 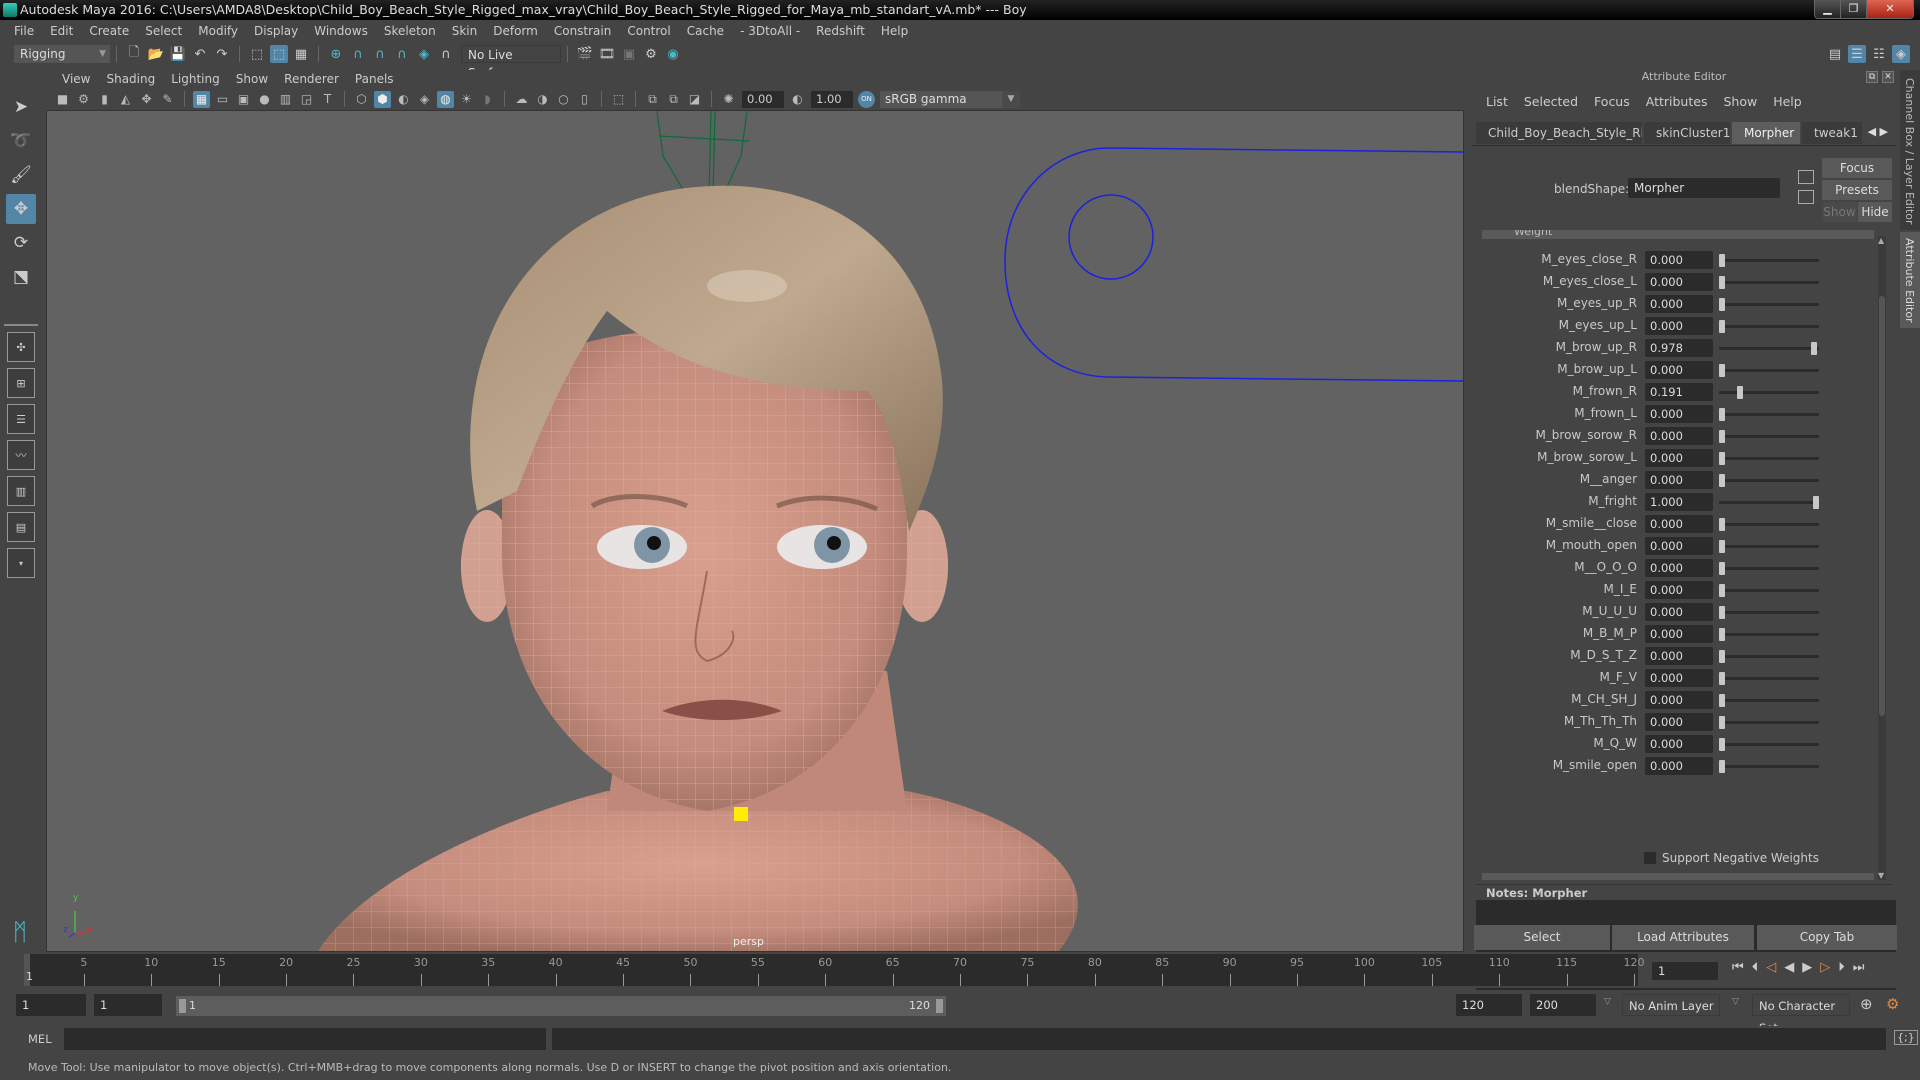 I want to click on ae-menu-focus: Focus, so click(x=1612, y=101).